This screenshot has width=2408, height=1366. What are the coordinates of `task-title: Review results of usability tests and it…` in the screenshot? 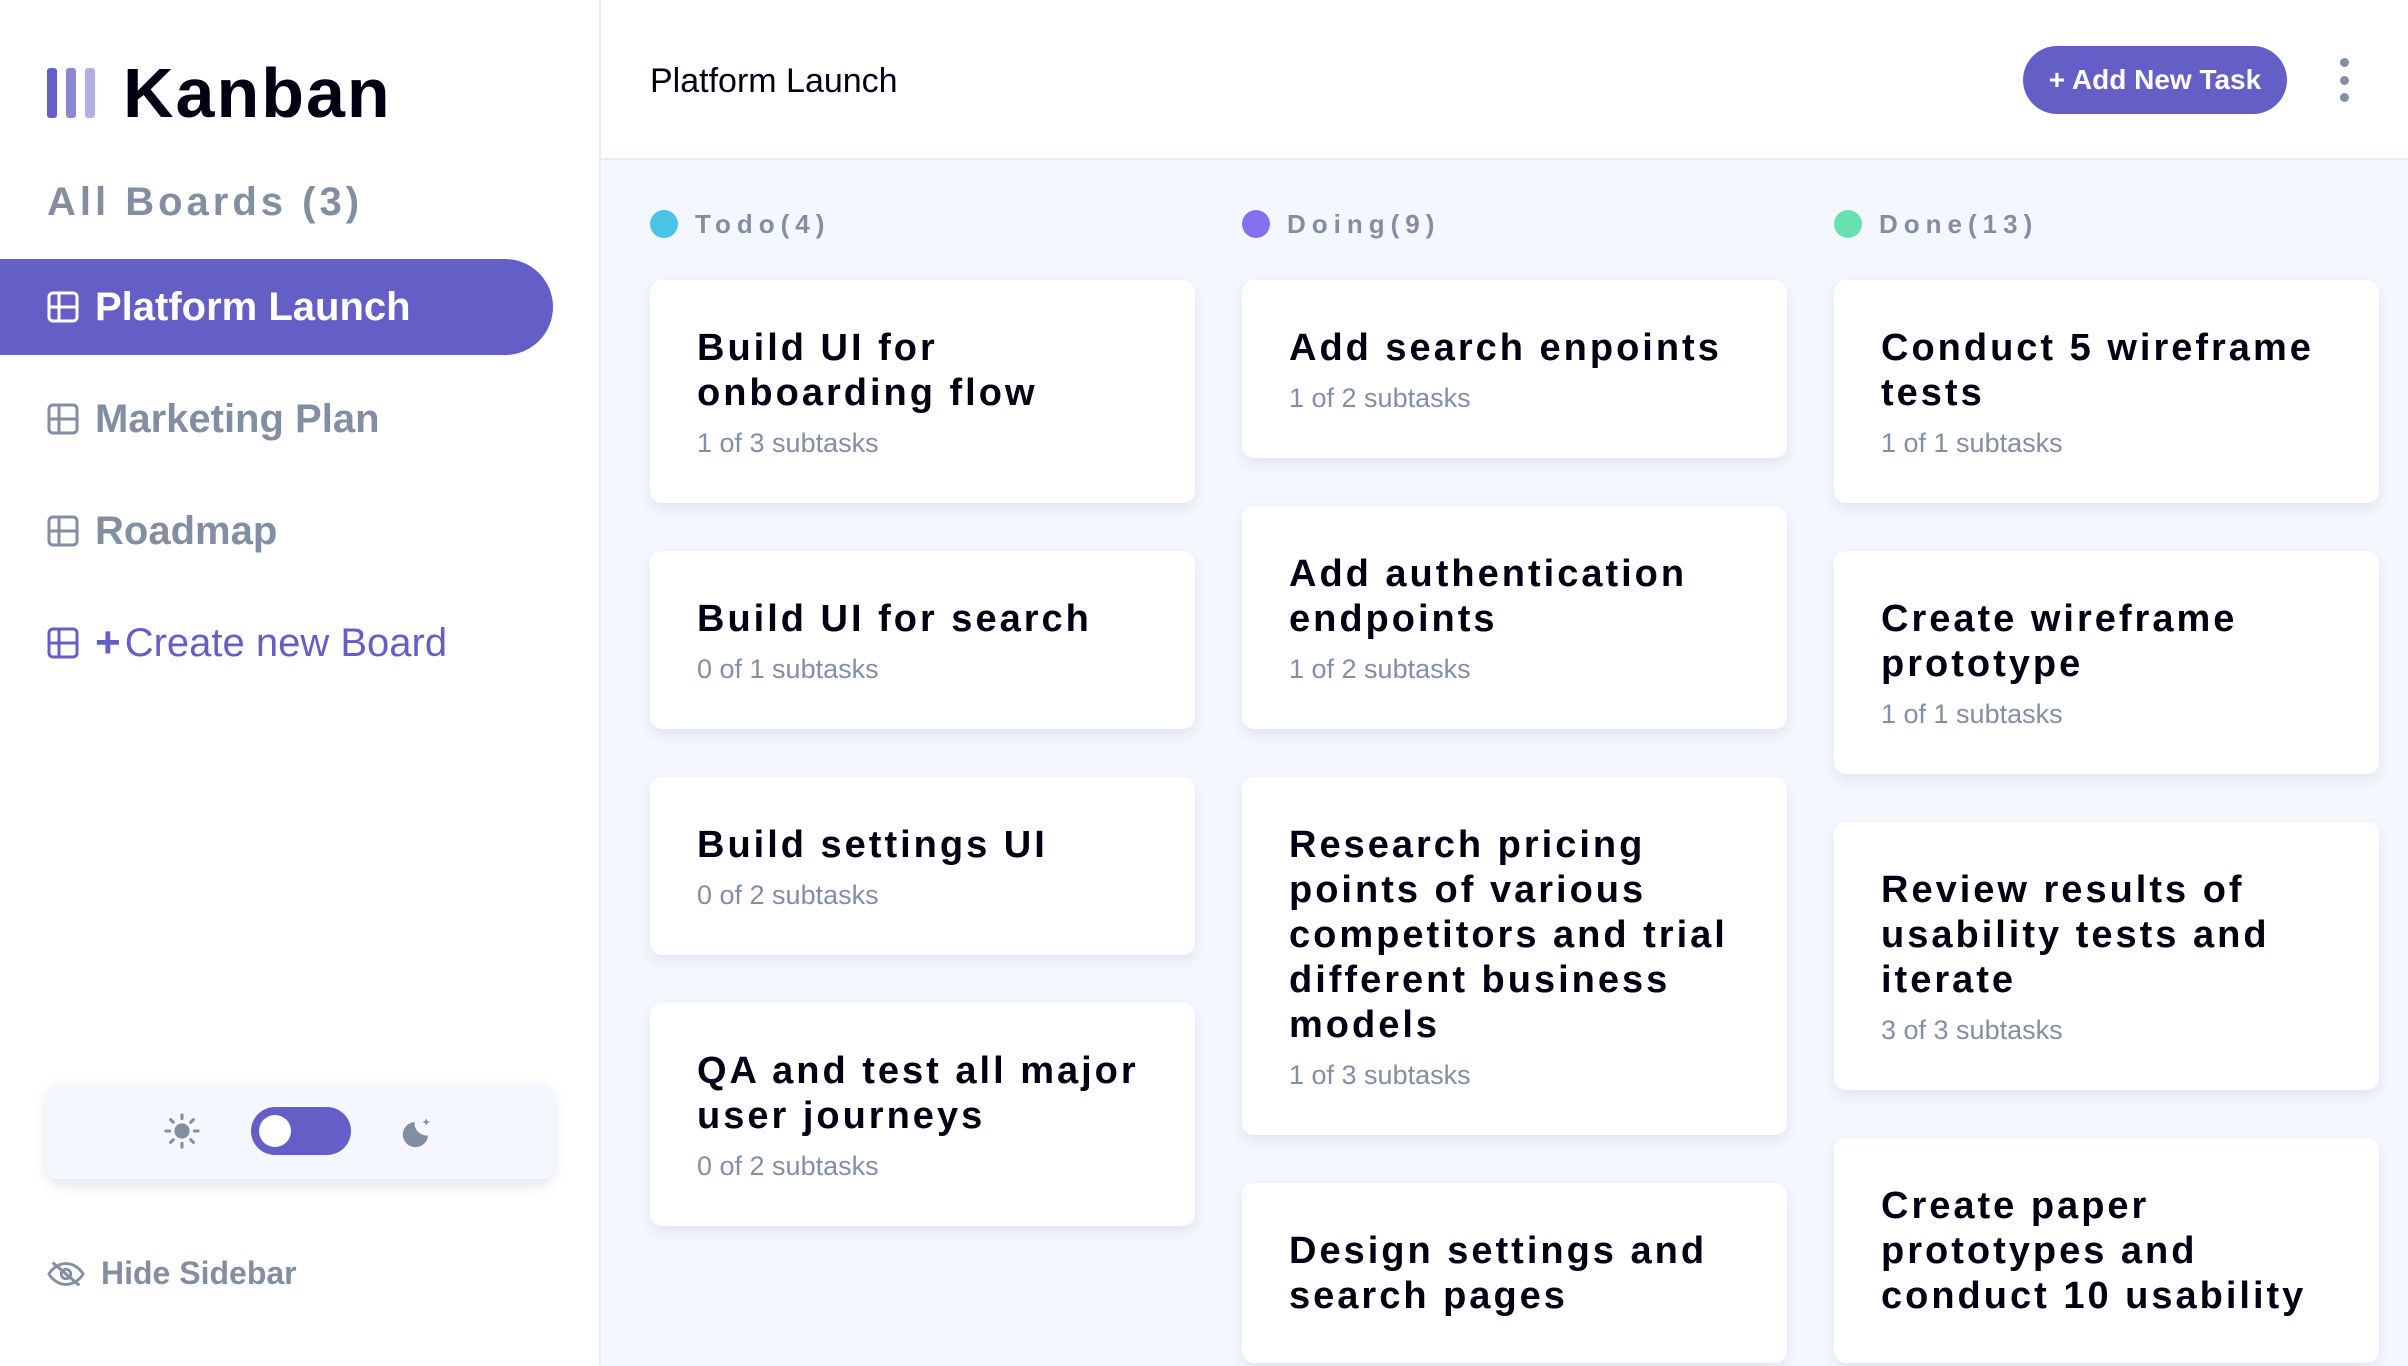 It's located at (2075, 935).